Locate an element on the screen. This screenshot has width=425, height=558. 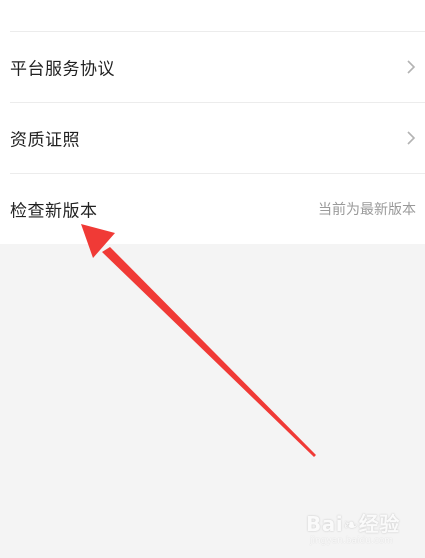
settings-item-check-update: 检查新版本 当前为最新版本 is located at coordinates (212, 209).